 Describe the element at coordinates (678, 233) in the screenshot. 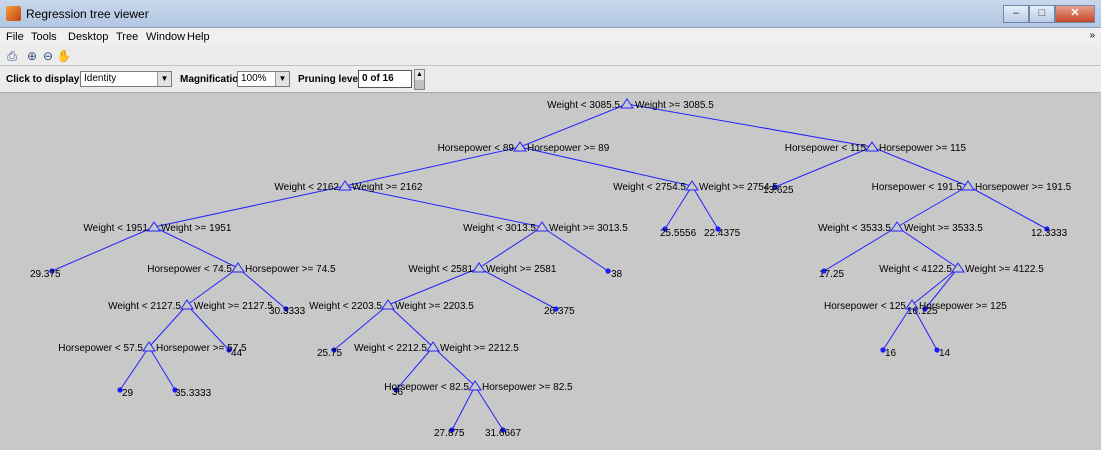

I see `leaf-label-1: 25.5556` at that location.